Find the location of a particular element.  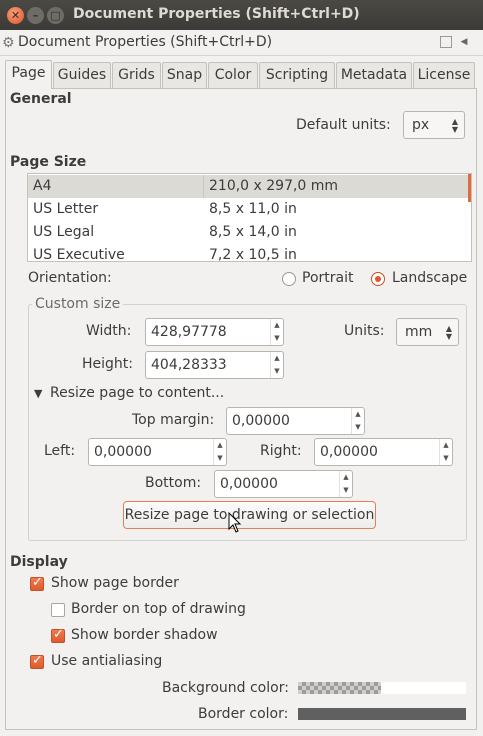

border-on-top-checkbox is located at coordinates (58, 610).